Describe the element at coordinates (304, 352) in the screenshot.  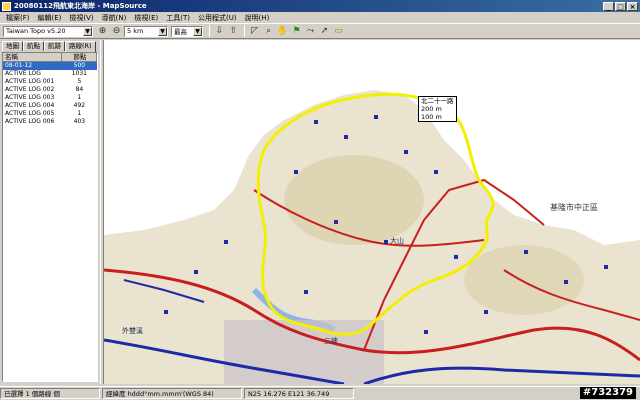
I see `urban-area` at that location.